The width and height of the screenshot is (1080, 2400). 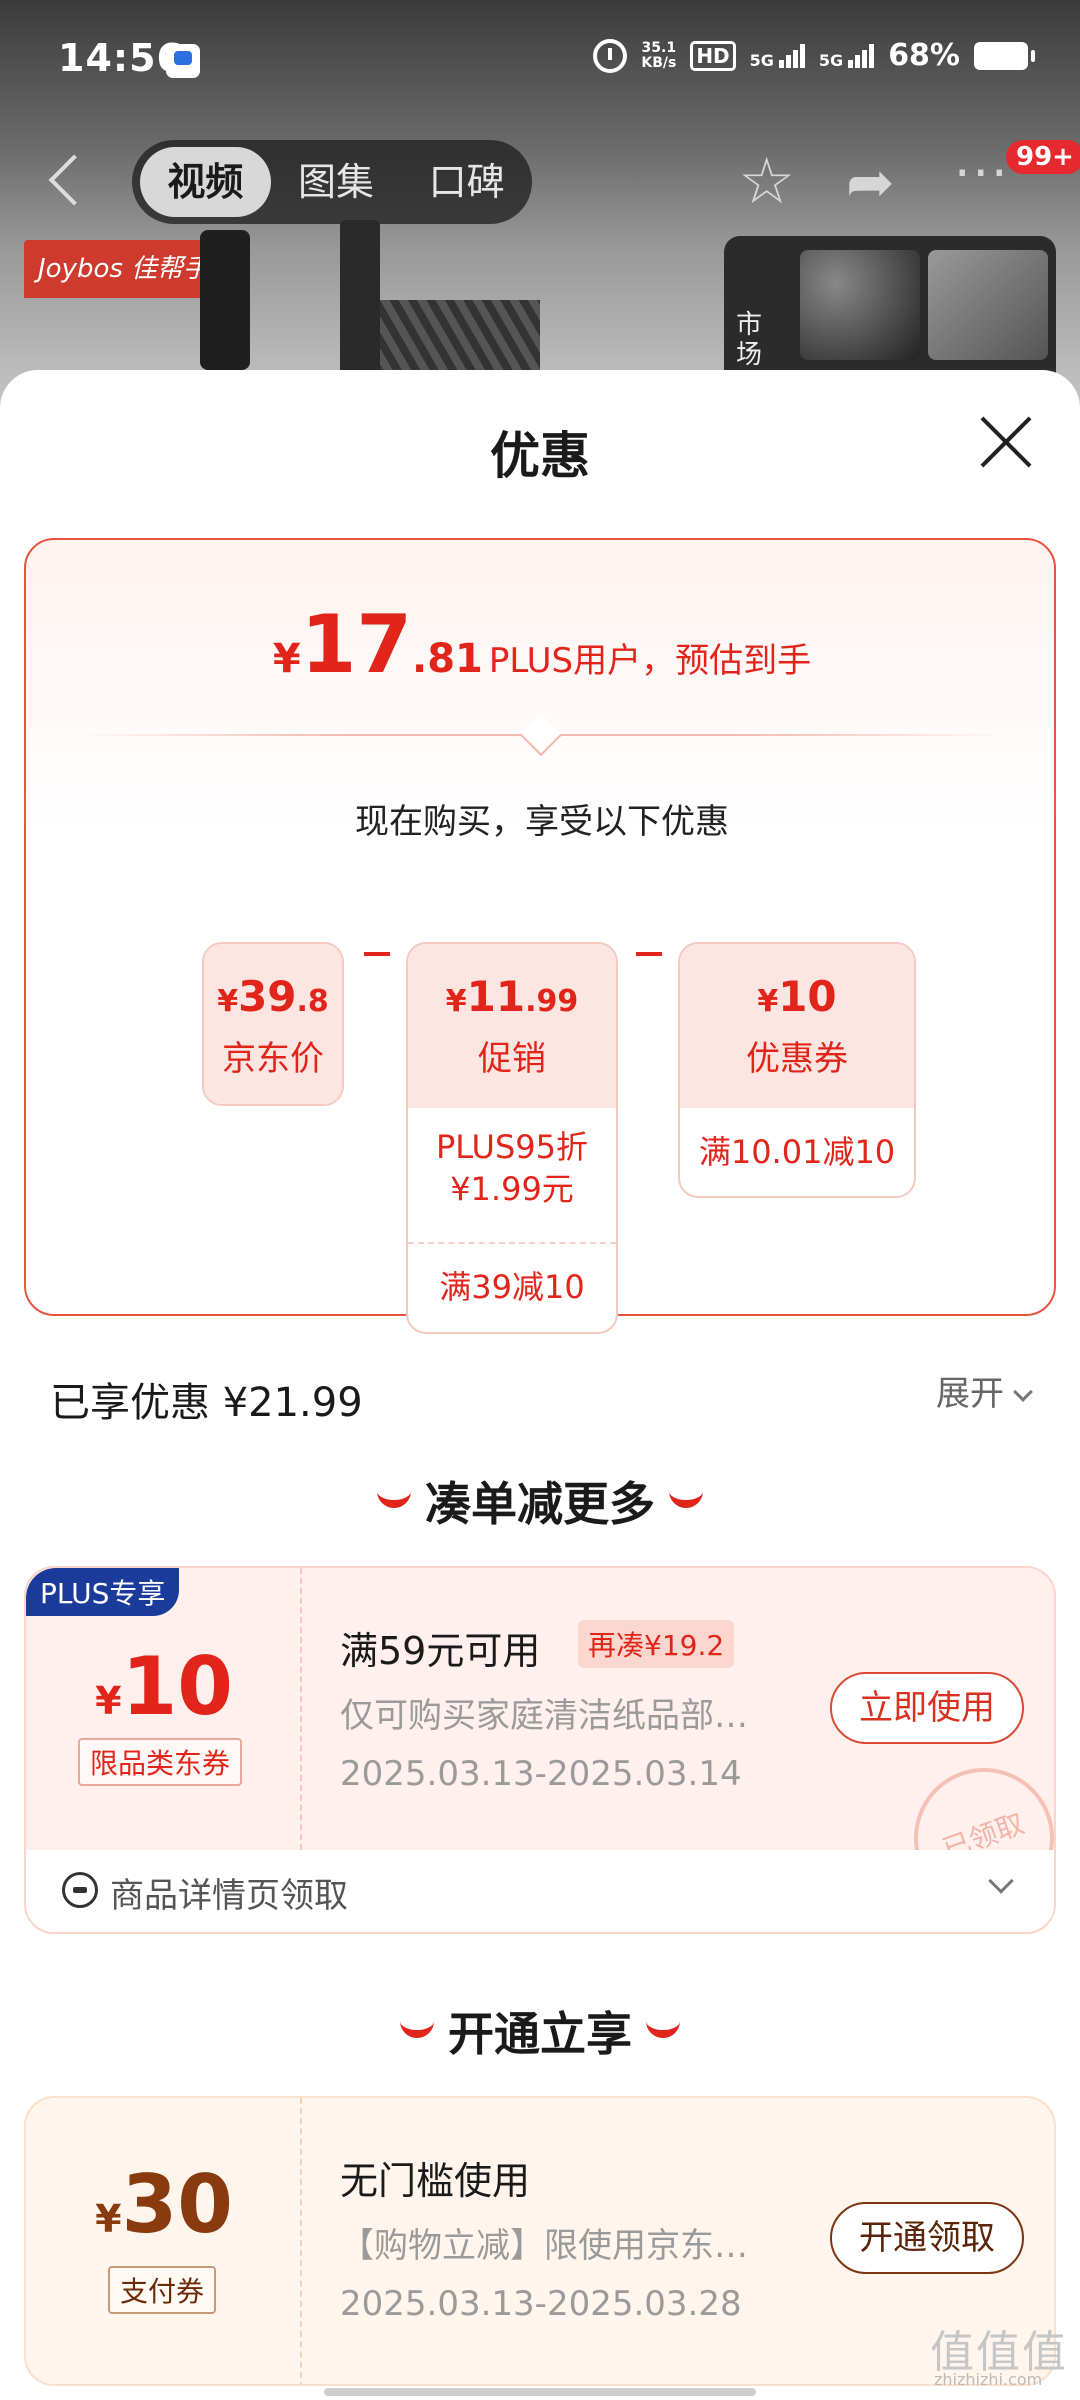 I want to click on coupon-source-text: 商品详情页领取, so click(x=229, y=1896).